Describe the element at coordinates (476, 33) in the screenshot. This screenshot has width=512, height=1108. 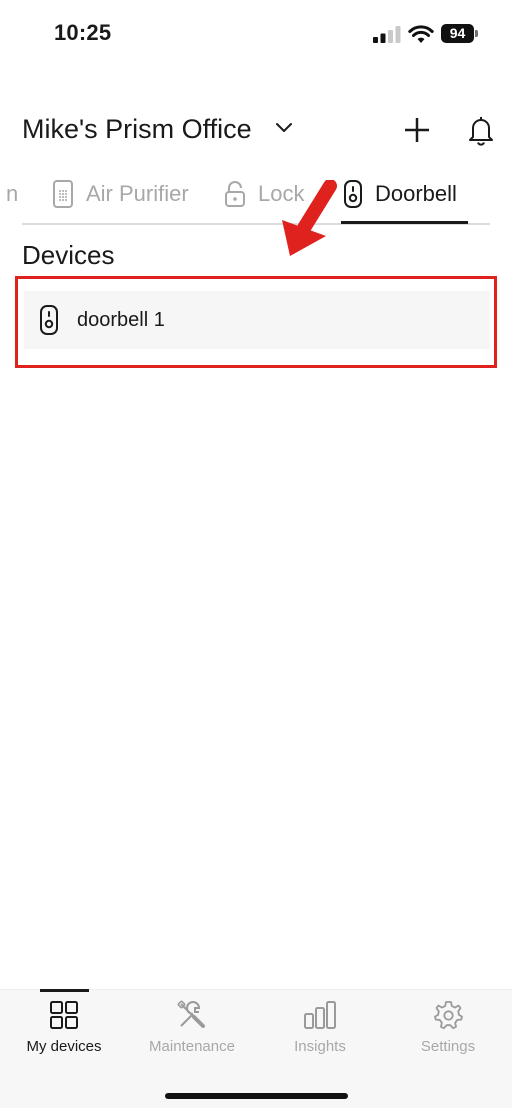
I see `battery-tip` at that location.